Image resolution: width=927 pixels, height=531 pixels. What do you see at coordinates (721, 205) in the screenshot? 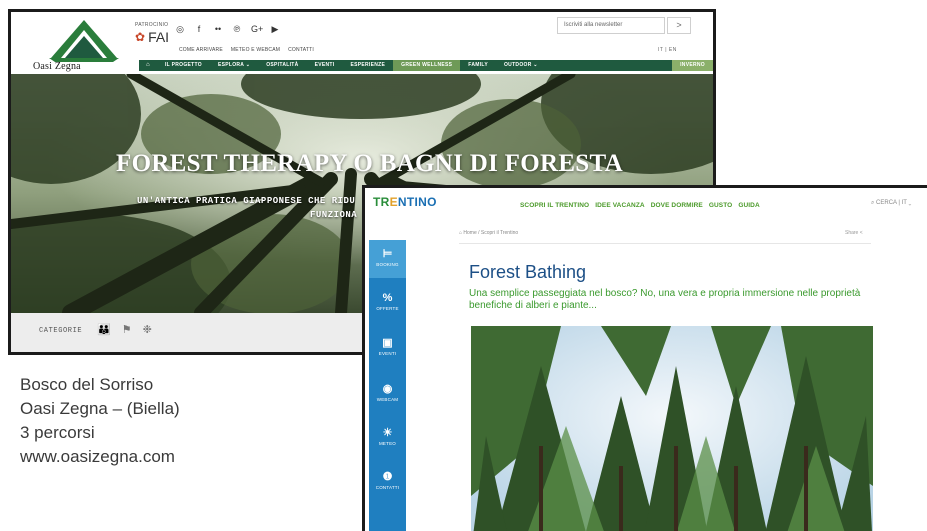
I see `nav-gusto: GUSTO` at bounding box center [721, 205].